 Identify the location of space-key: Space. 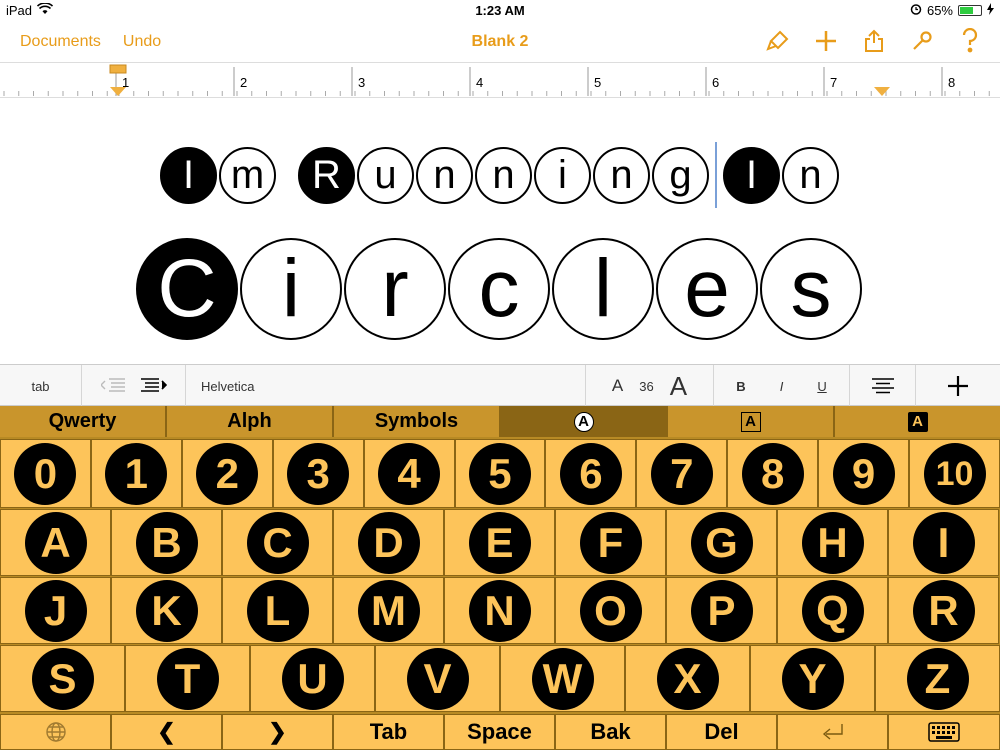
(499, 732).